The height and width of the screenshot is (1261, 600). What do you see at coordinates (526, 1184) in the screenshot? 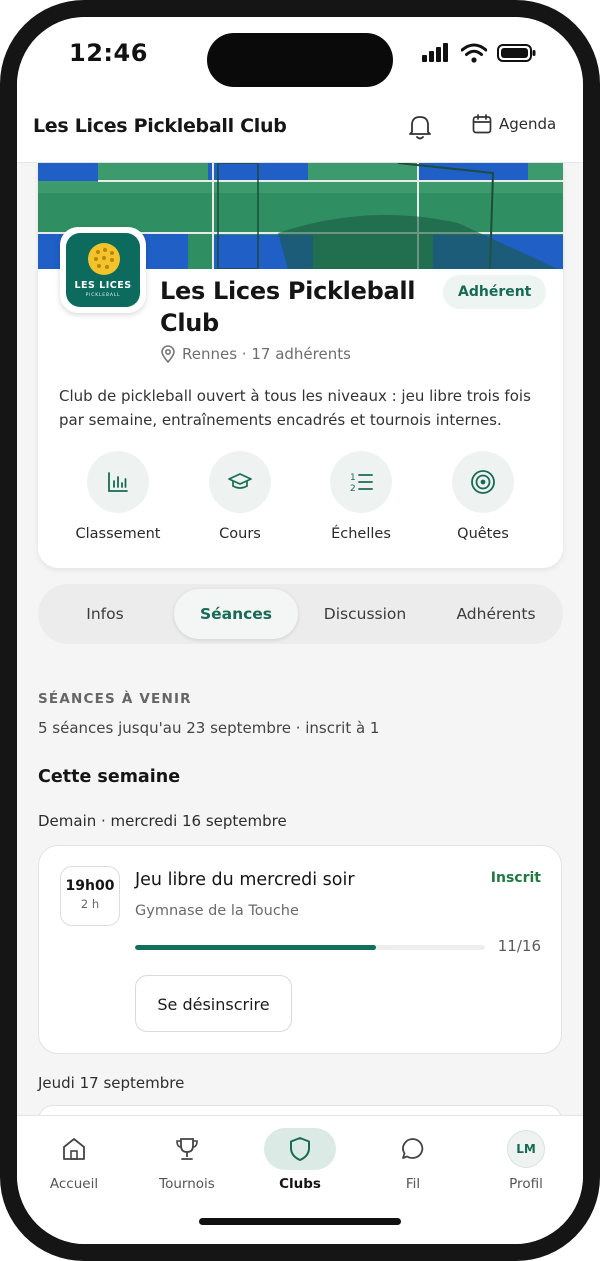
I see `nav-label: Profil` at bounding box center [526, 1184].